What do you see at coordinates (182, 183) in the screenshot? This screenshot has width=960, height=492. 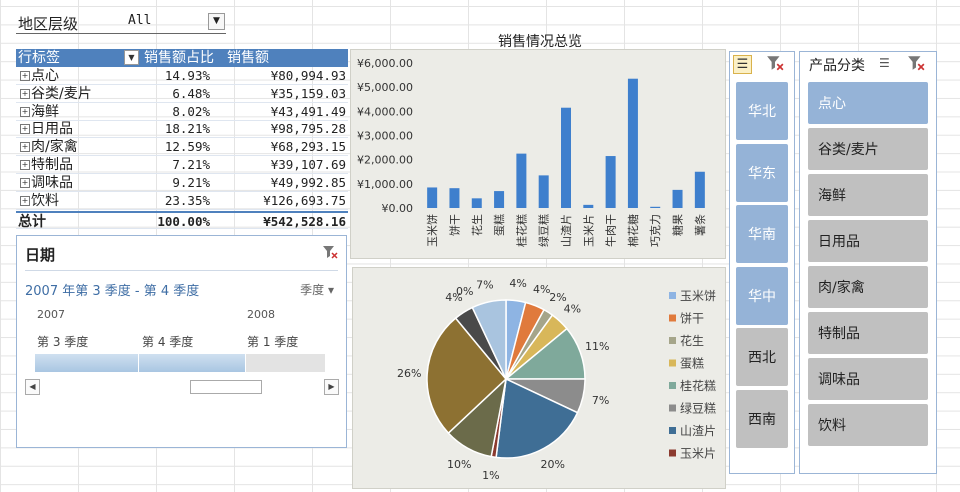 I see `table-row: + 调味品 9.21% ¥49,992.85` at bounding box center [182, 183].